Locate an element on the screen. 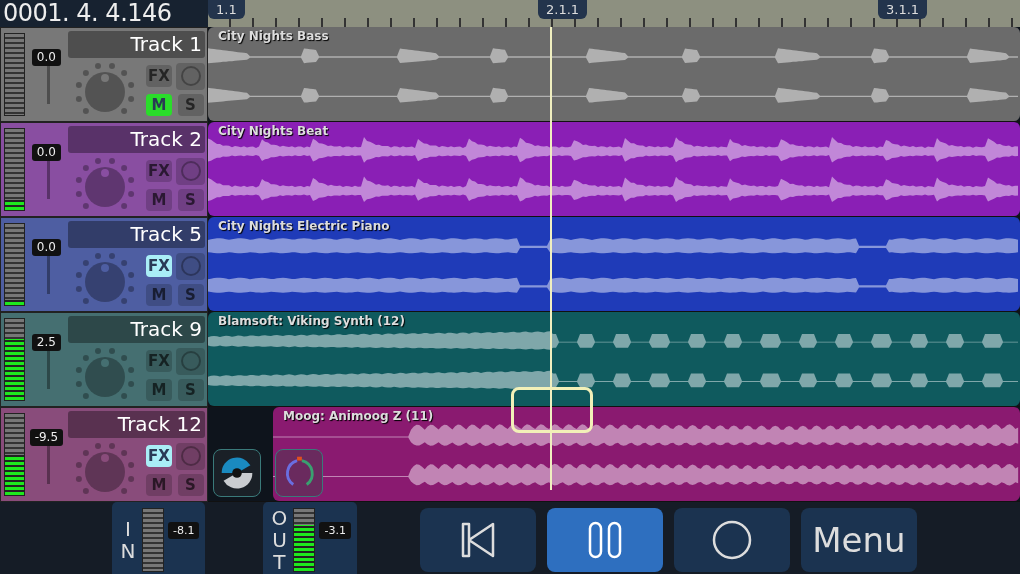 This screenshot has width=1020, height=574. dial-icon is located at coordinates (299, 473).